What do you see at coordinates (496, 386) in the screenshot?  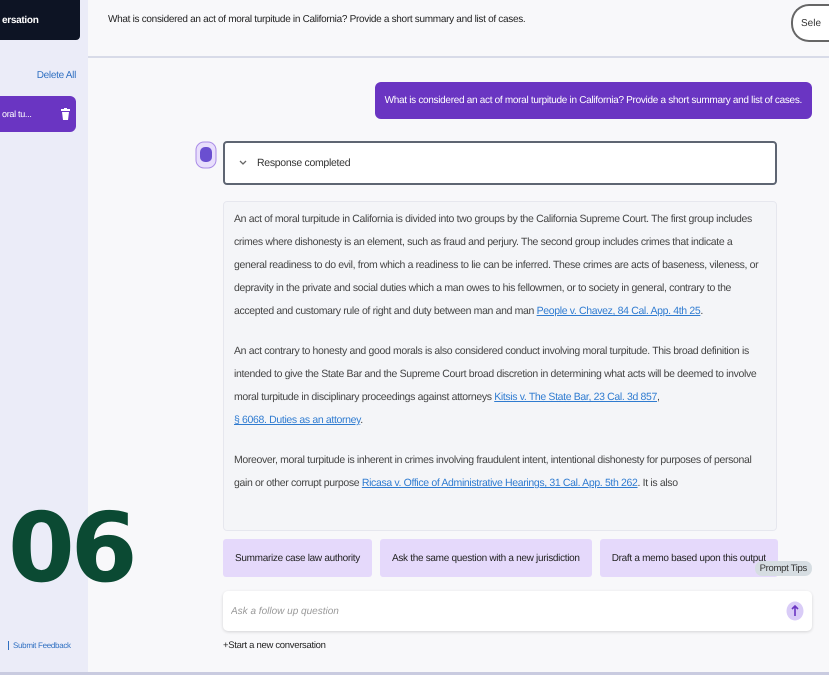 I see `answer-paragraph: An act contrary to honesty and good morals is also considered conduct involving moral turpitude. This broad definition is intended to give the State Bar and the Supreme Court broad discretion in determining what acts will be deemed to involve moral turpitude in disciplinary proceedings against attorneys Kitsis v. The State Bar, 23 Cal. 3d 857, § 6068. Duties as an attorney.` at bounding box center [496, 386].